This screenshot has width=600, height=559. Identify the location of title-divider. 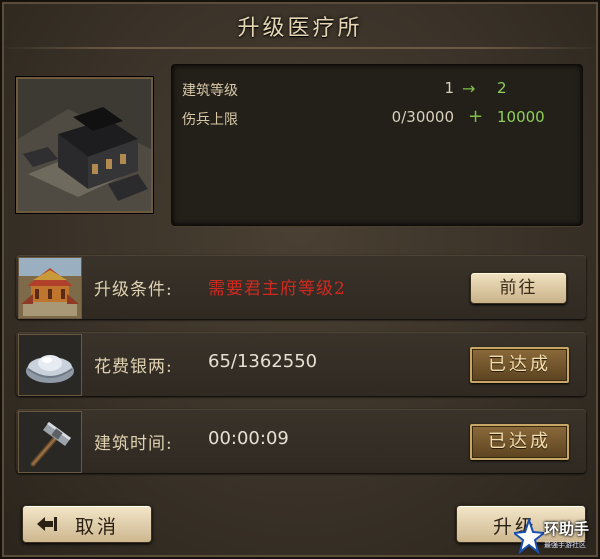
(300, 48).